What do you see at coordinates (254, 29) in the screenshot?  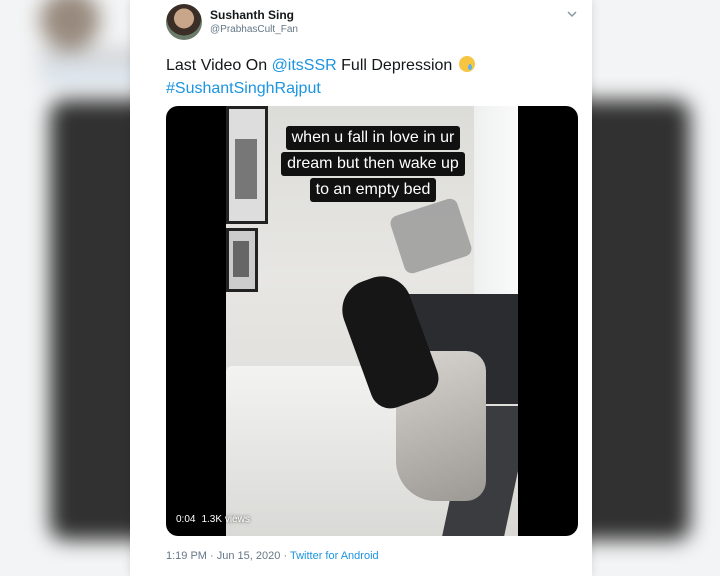 I see `user-handle: @PrabhasCult_Fan` at bounding box center [254, 29].